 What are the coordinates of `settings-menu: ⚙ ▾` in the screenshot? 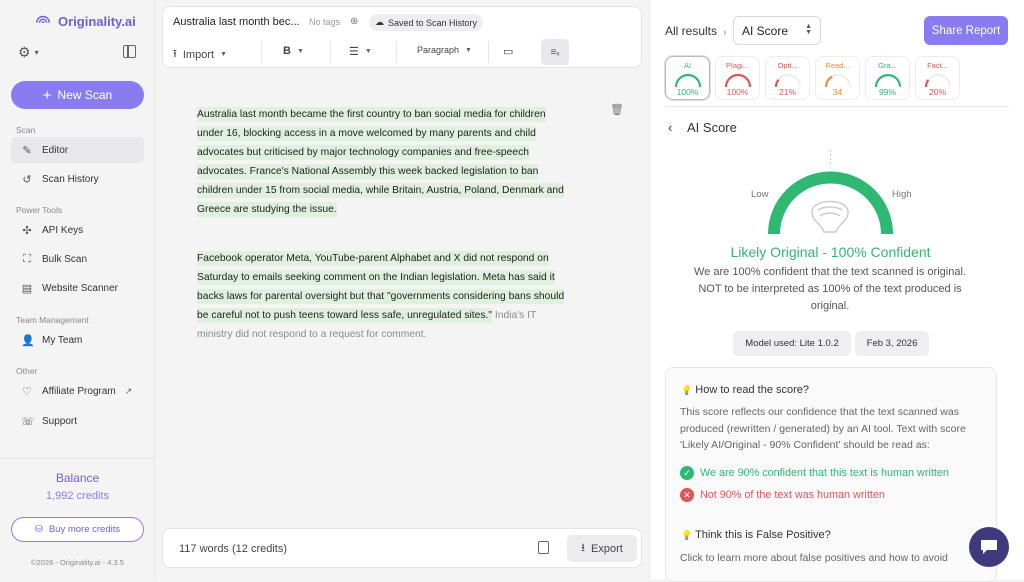 It's located at (28, 52).